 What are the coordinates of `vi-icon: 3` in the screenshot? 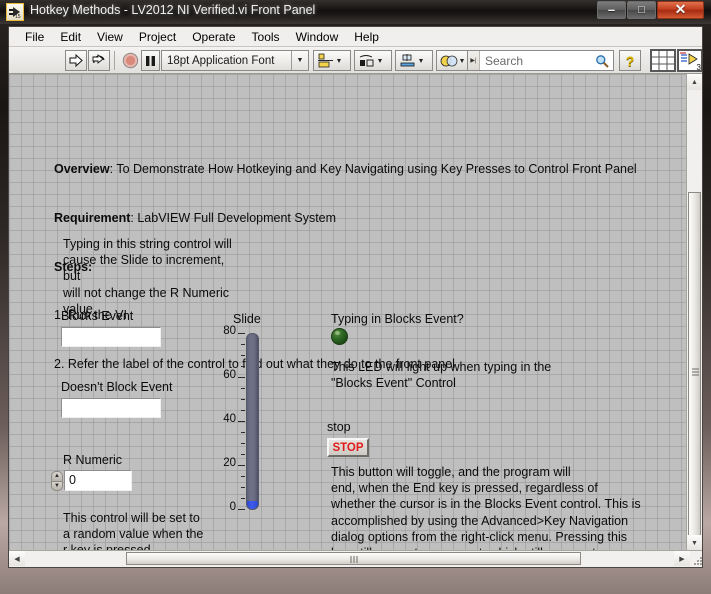 It's located at (689, 60).